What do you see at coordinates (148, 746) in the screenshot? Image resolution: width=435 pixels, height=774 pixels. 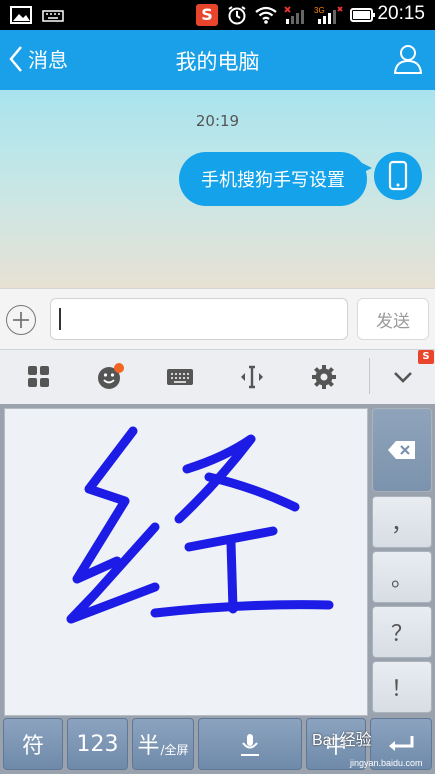 I see `half-label: 半` at bounding box center [148, 746].